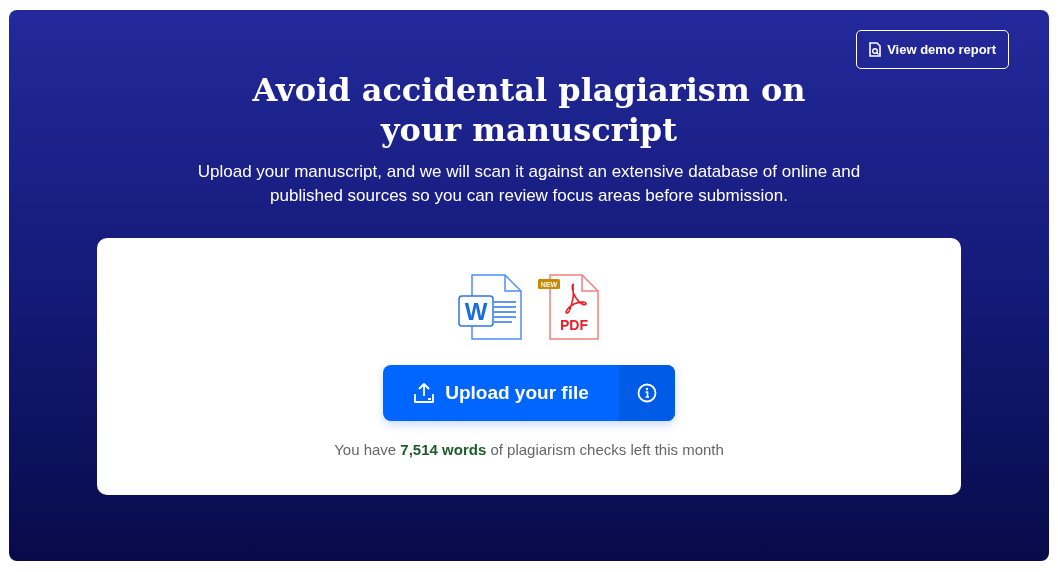 This screenshot has height=572, width=1058. What do you see at coordinates (424, 393) in the screenshot?
I see `upload-icon` at bounding box center [424, 393].